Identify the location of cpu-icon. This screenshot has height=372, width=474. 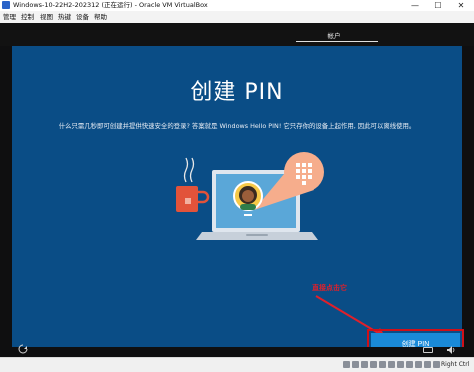
(418, 364).